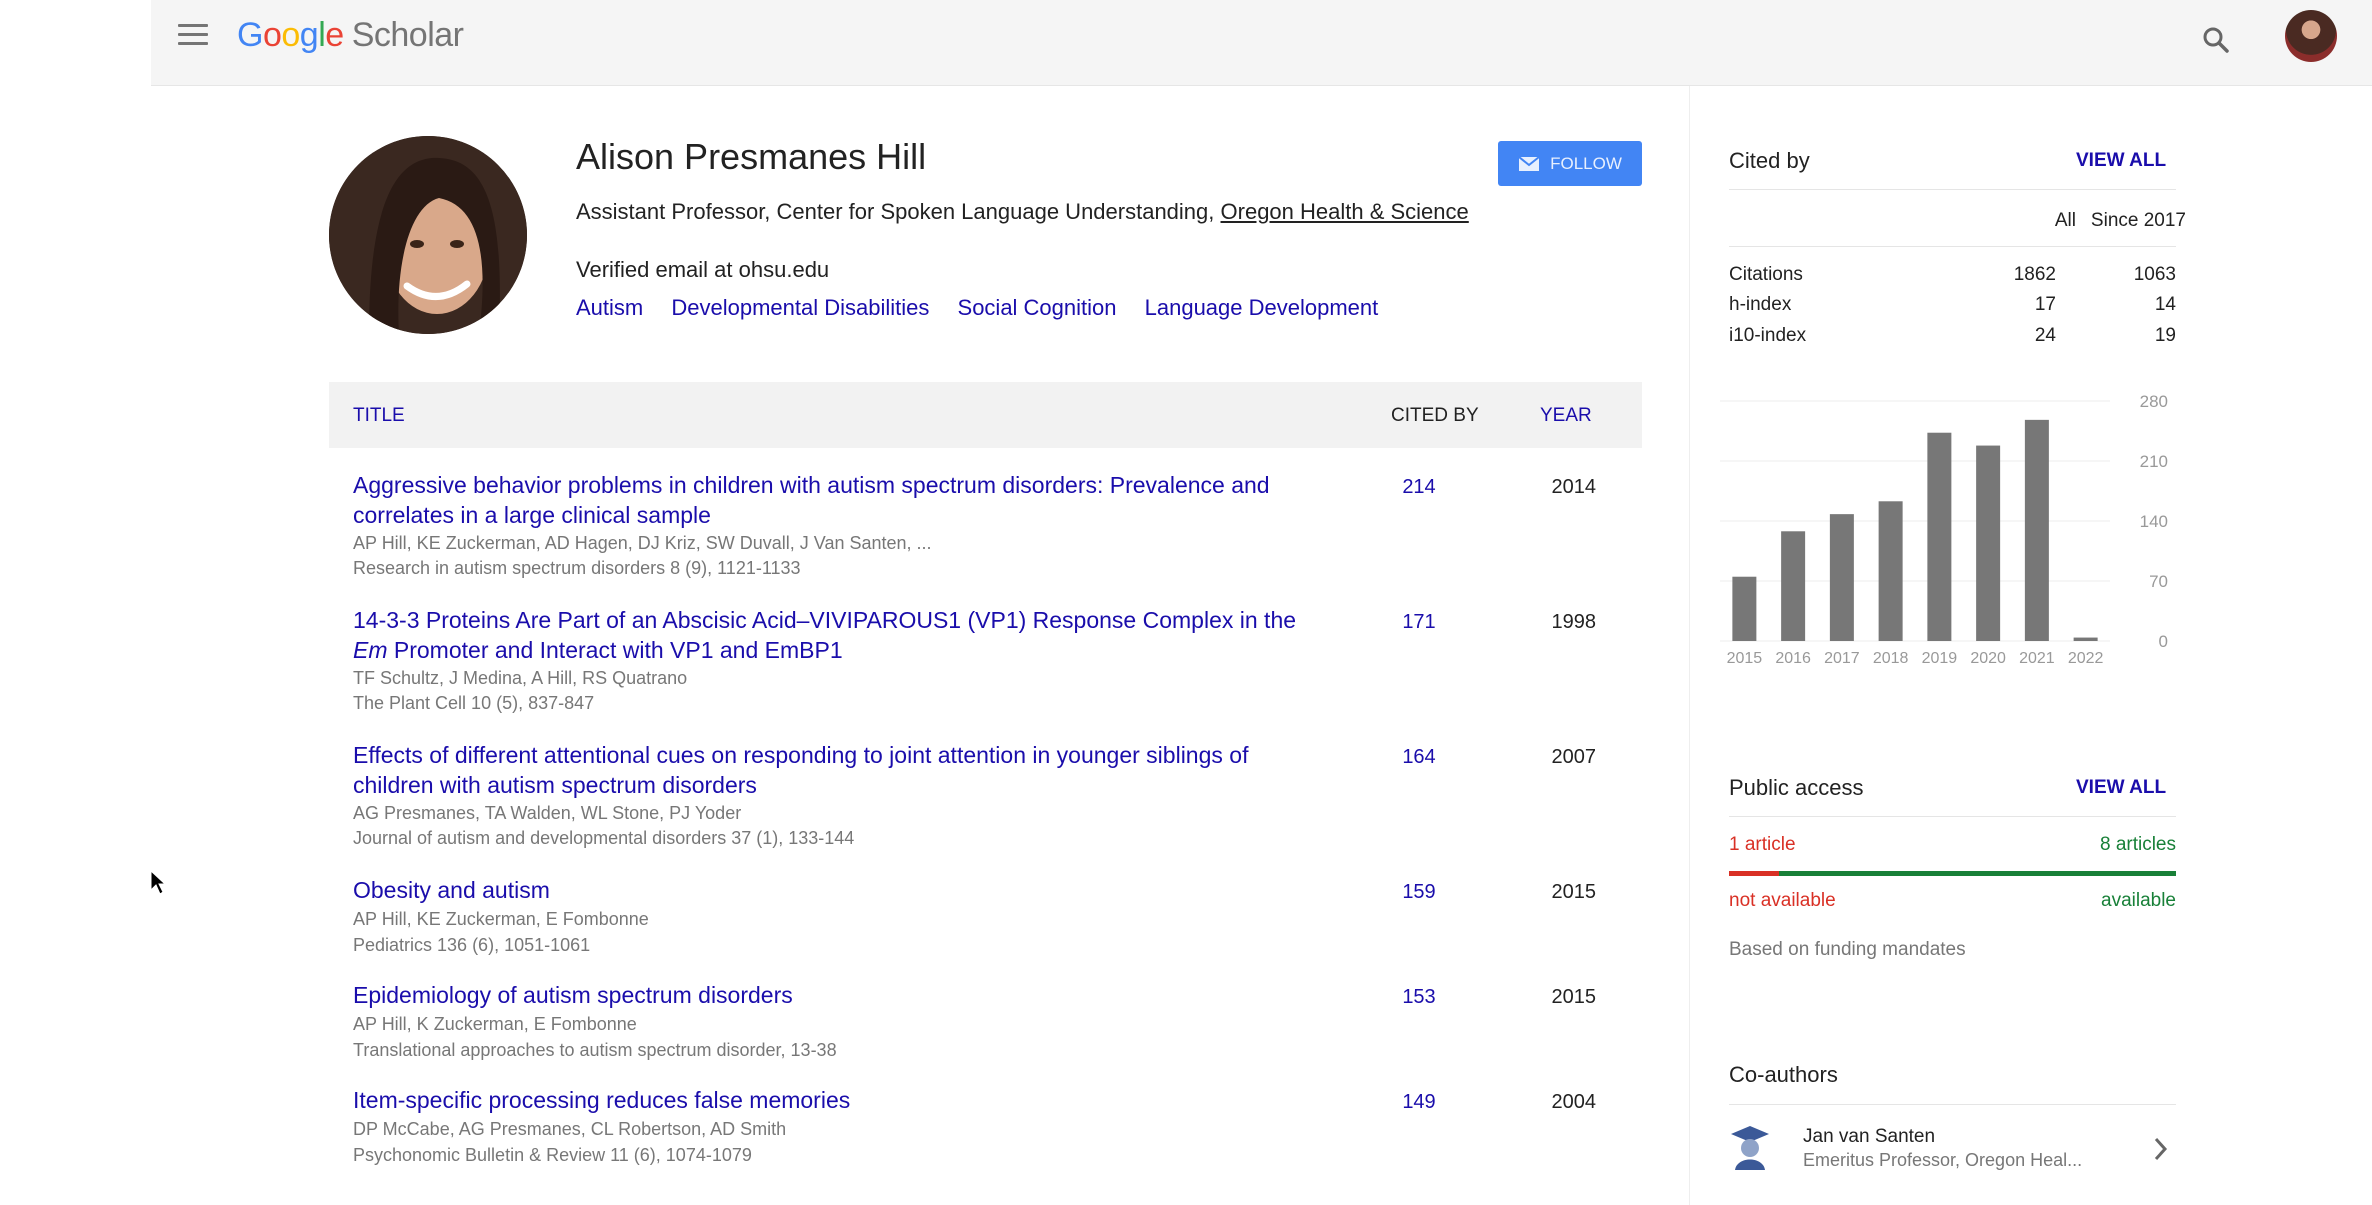 The image size is (2372, 1205). I want to click on search-icon, so click(2216, 40).